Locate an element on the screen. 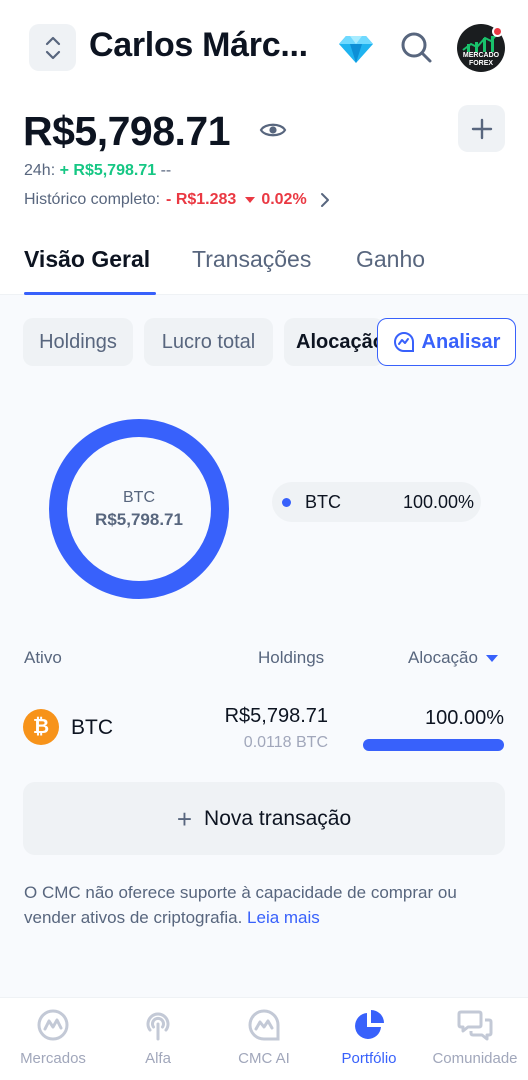  sort-down-icon is located at coordinates (491, 659).